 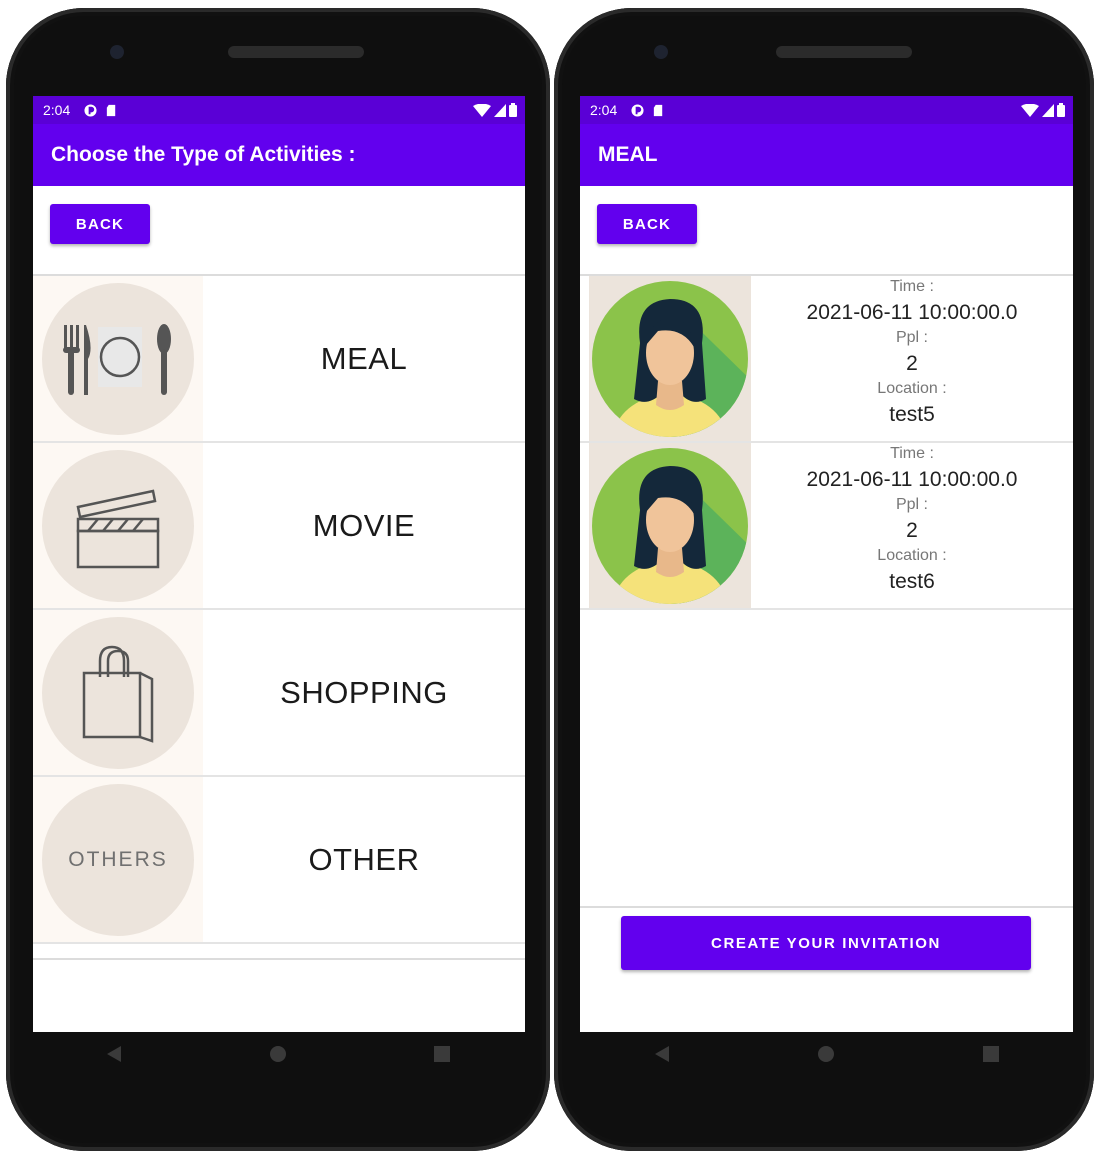 I want to click on list-end-row, so click(x=279, y=952).